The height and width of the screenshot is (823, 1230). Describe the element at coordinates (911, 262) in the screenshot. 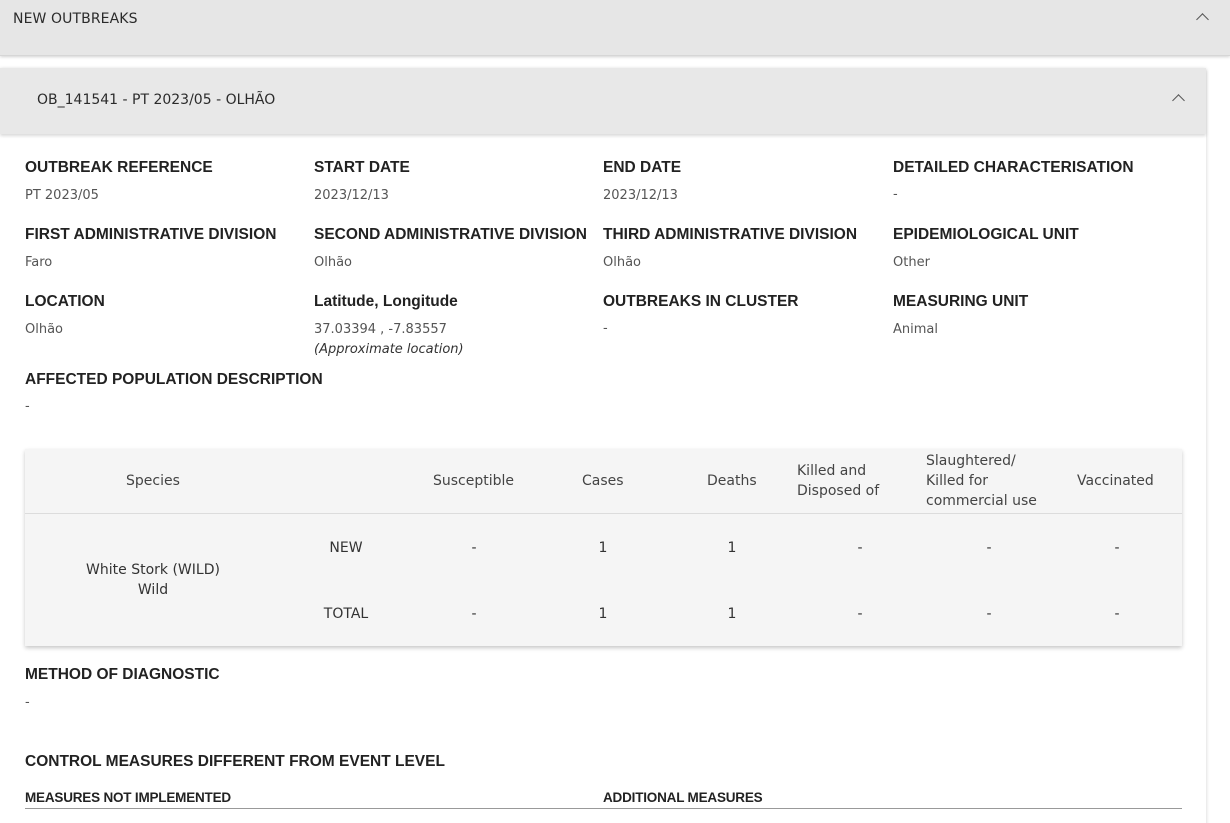

I see `epidemiological-unit-value: Other` at that location.